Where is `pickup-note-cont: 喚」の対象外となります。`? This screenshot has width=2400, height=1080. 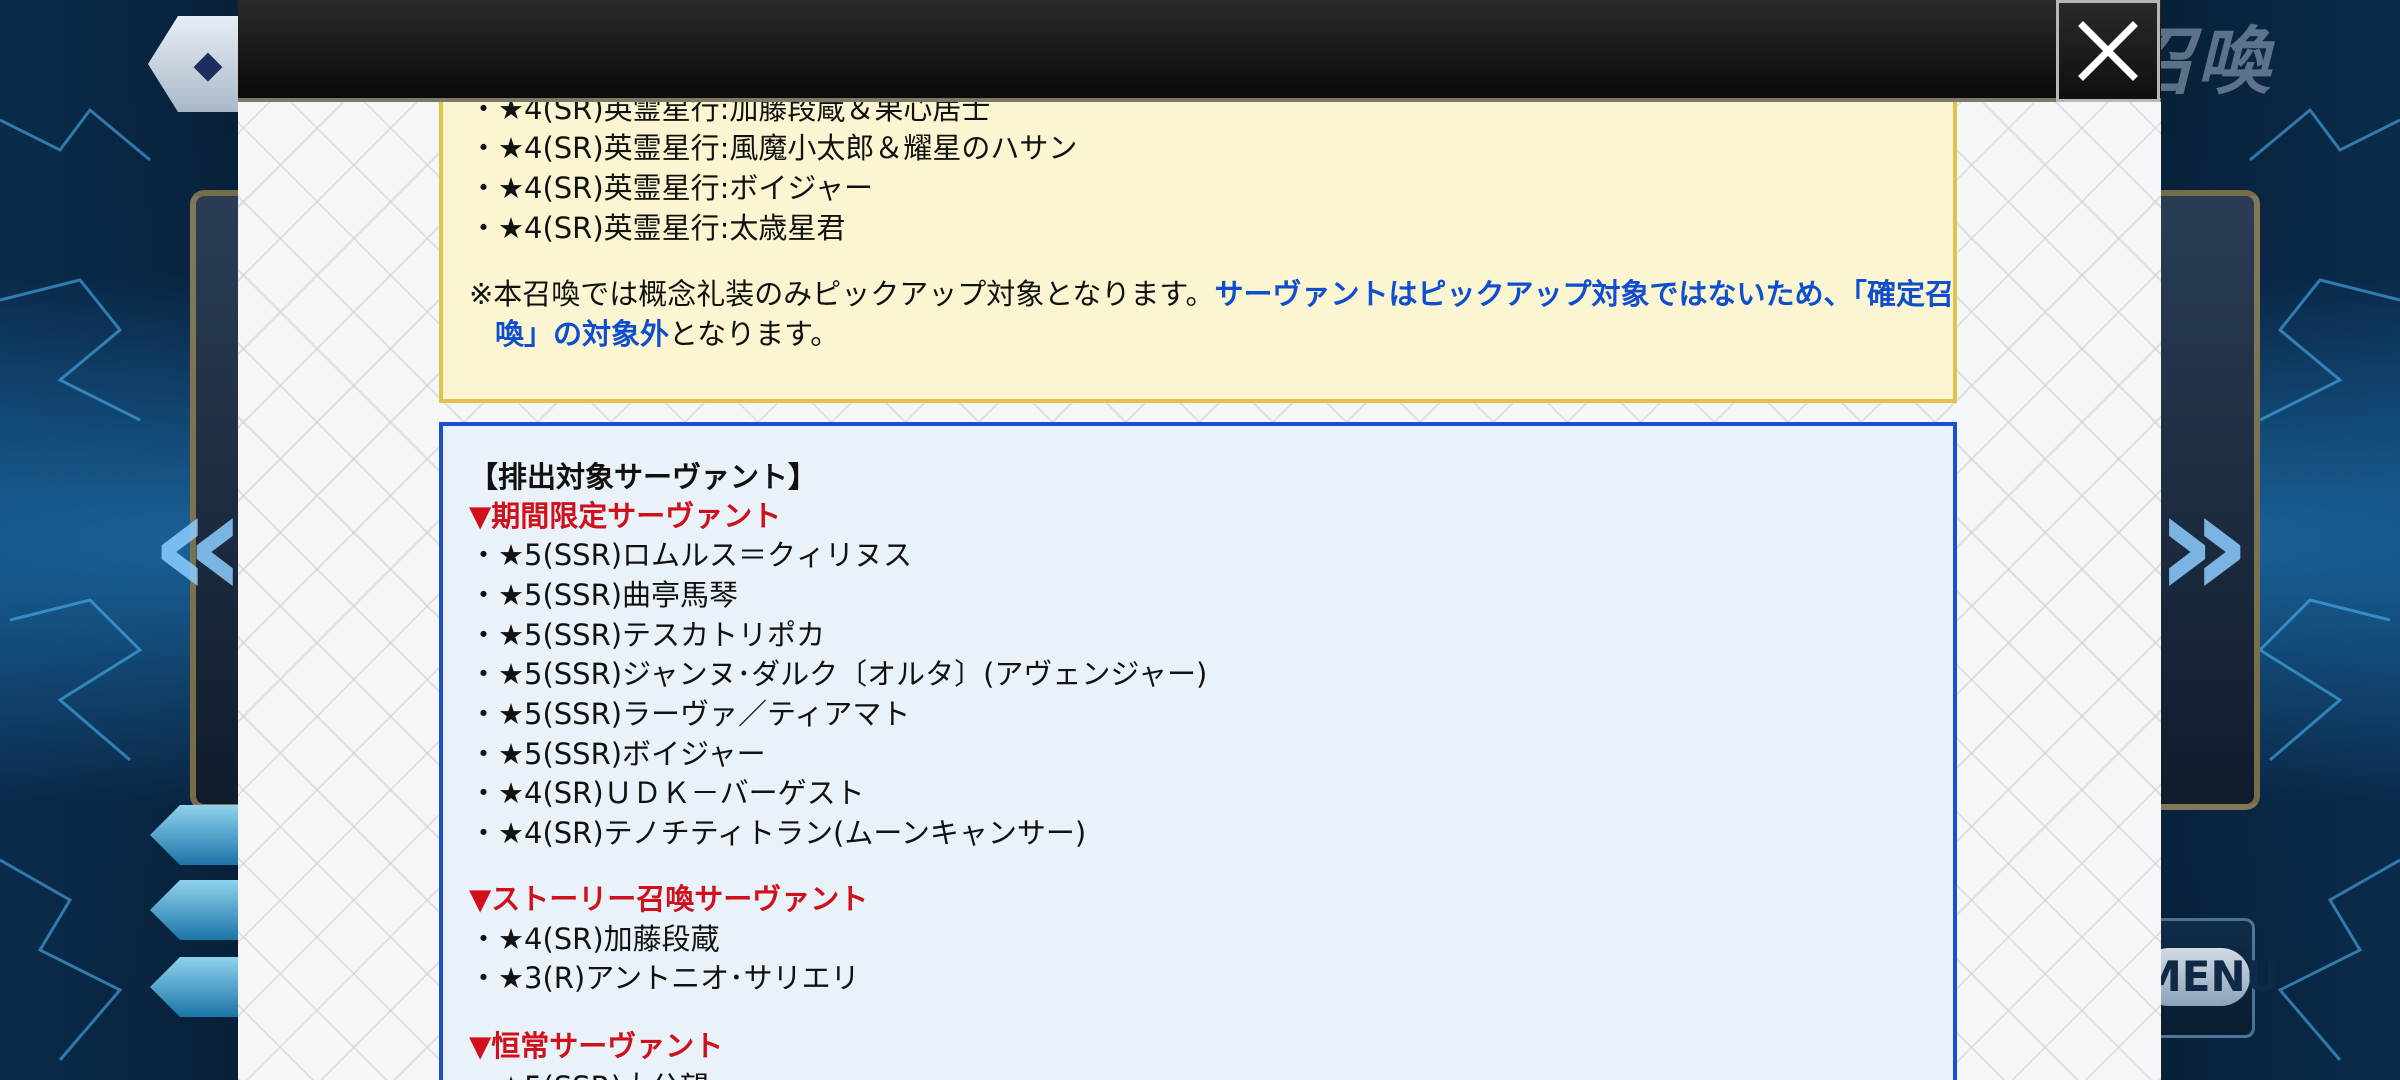 pickup-note-cont: 喚」の対象外となります。 is located at coordinates (667, 332).